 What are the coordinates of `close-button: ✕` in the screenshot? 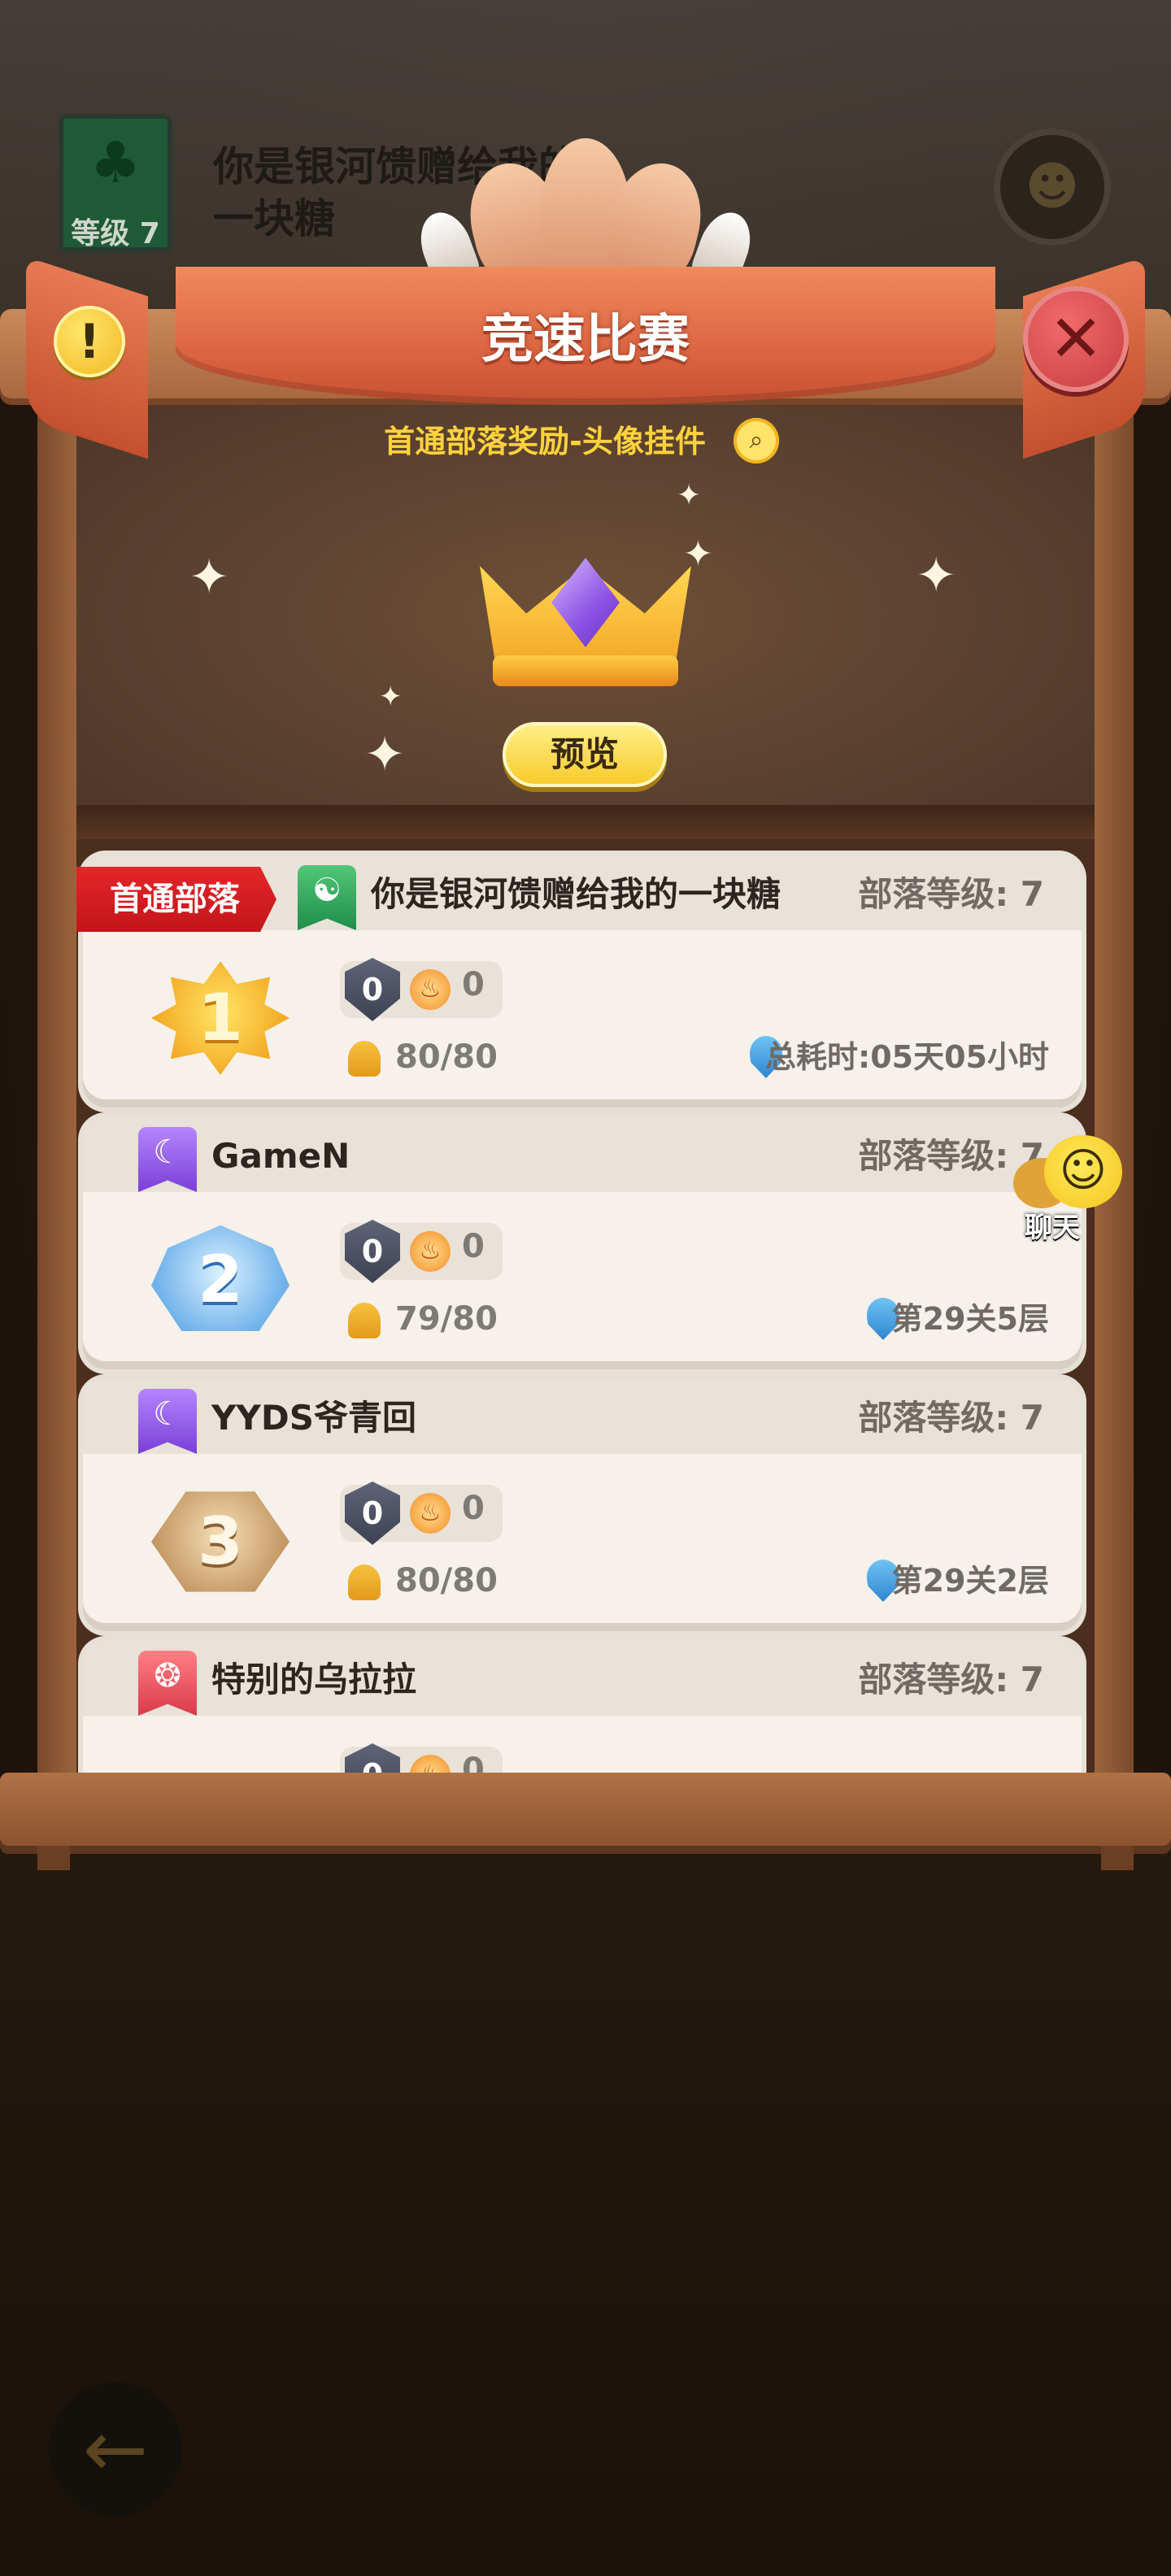 It's located at (1076, 339).